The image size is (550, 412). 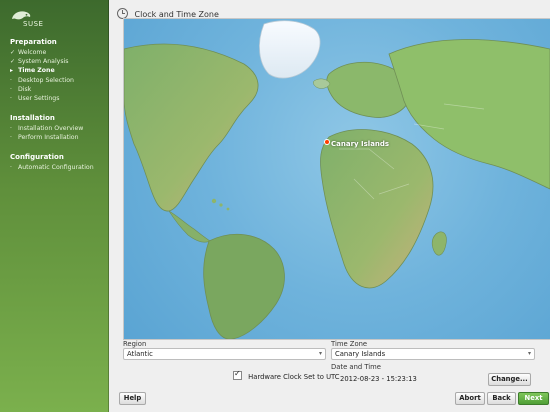 What do you see at coordinates (55, 167) in the screenshot?
I see `step-label: Automatic Configuration` at bounding box center [55, 167].